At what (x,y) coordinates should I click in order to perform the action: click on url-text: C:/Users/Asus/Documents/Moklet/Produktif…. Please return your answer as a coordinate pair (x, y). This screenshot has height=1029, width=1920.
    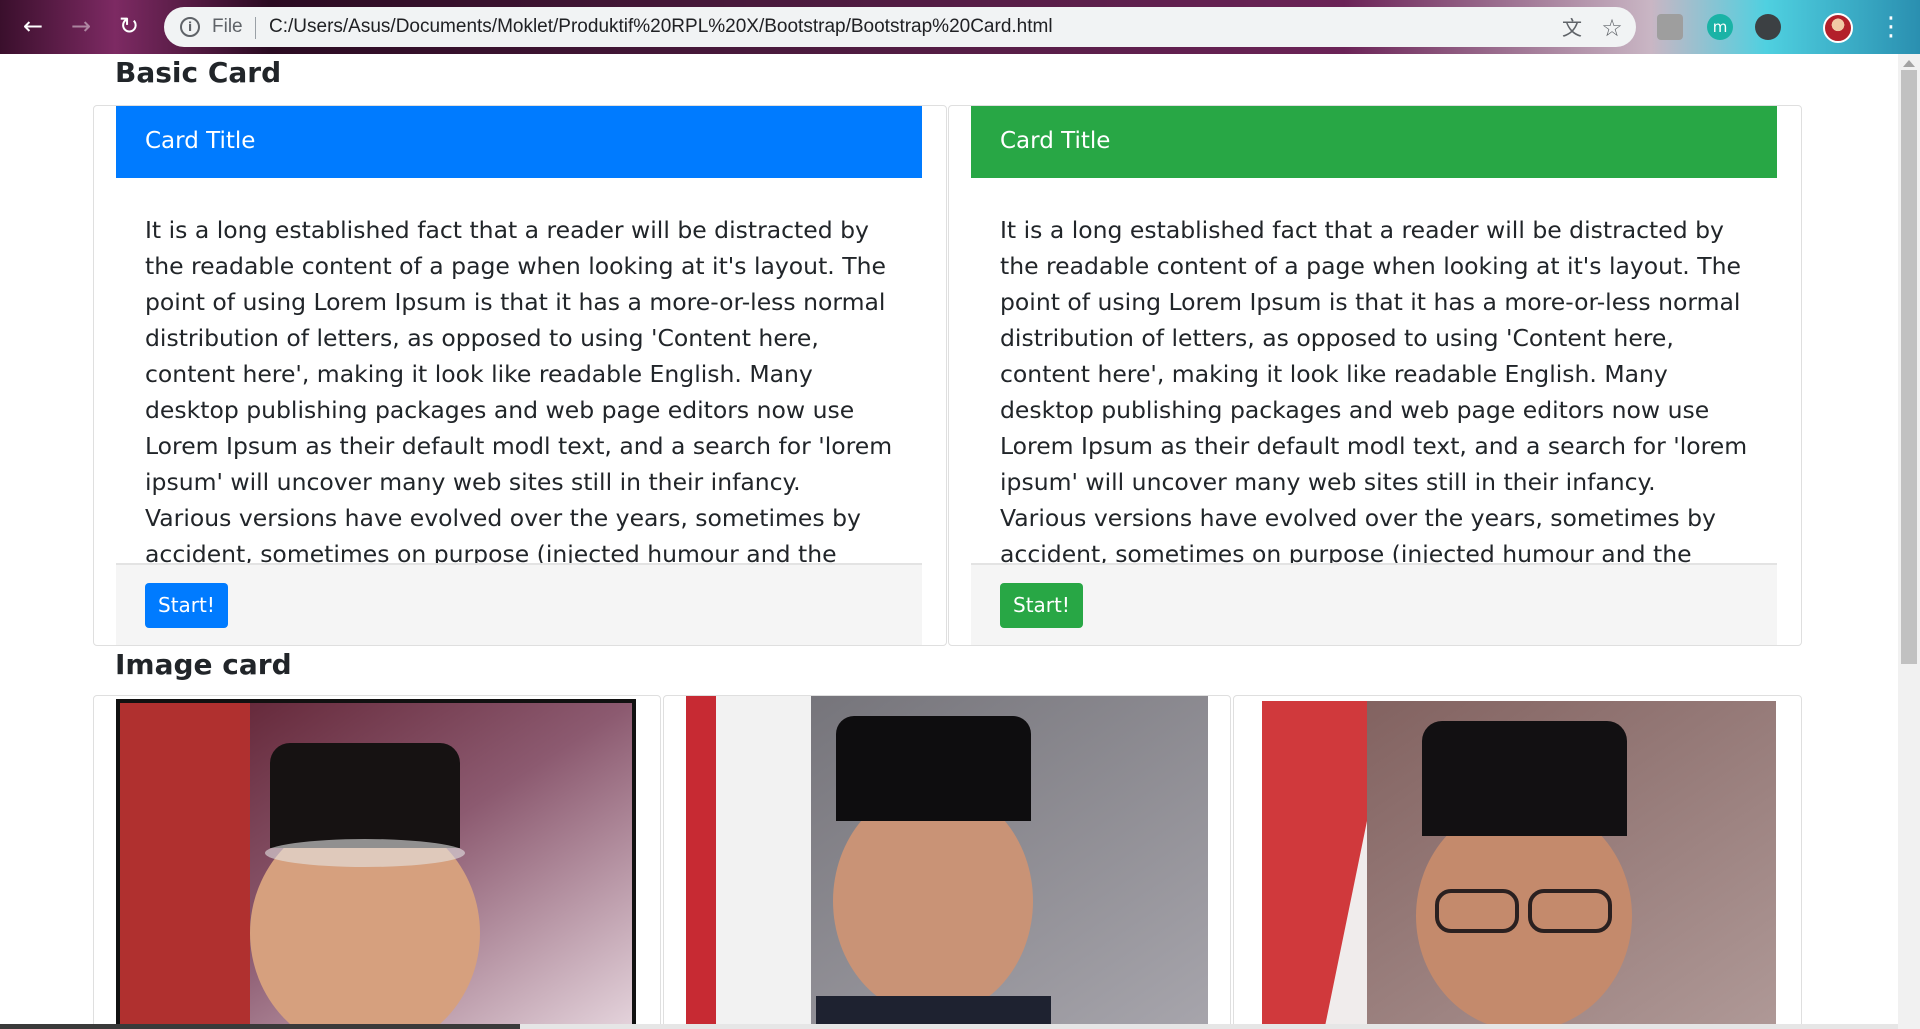
    Looking at the image, I should click on (661, 27).